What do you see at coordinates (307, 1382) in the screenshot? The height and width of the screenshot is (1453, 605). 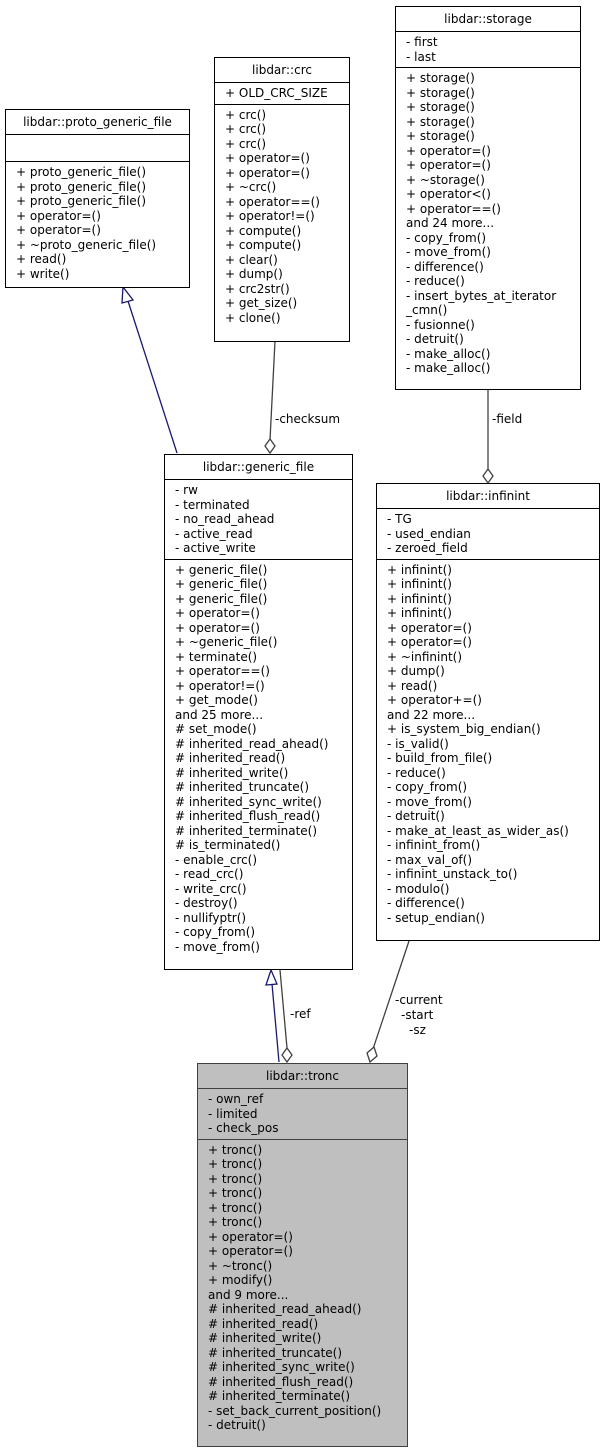 I see `class-method: # inherited_flush_read()` at bounding box center [307, 1382].